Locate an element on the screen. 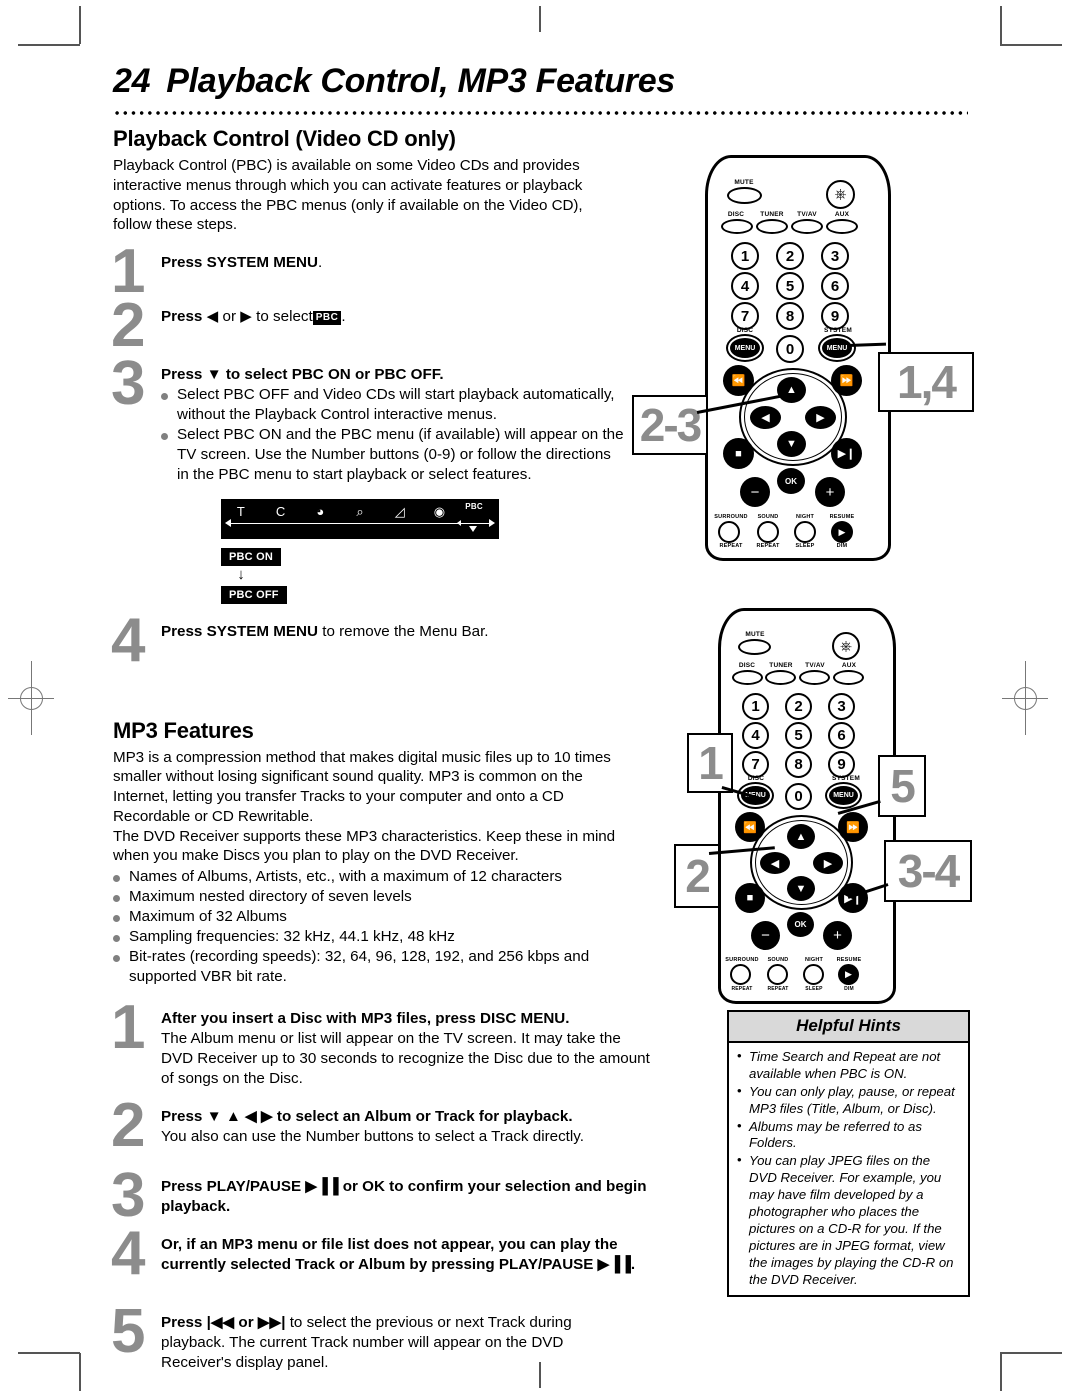 The image size is (1080, 1397). pbc-step-2-tail: . is located at coordinates (343, 316).